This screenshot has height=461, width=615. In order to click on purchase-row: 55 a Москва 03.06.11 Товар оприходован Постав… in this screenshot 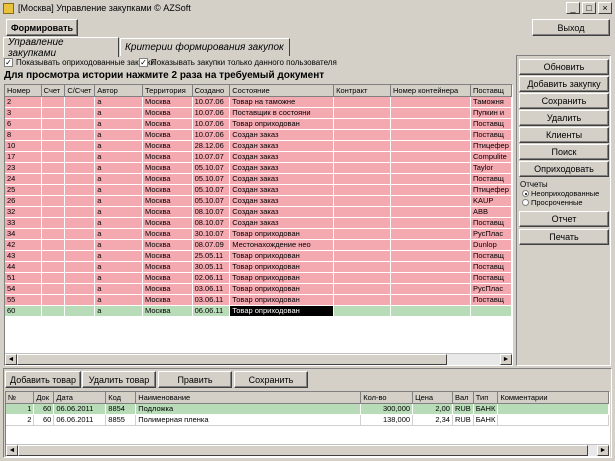, I will do `click(258, 300)`.